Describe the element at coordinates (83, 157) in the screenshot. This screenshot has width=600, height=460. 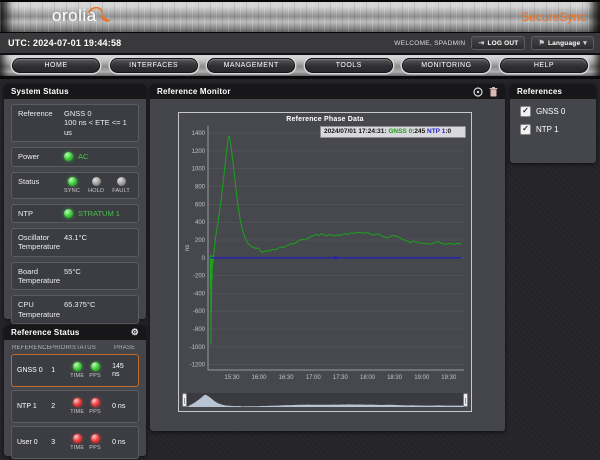
I see `power-value: AC` at that location.